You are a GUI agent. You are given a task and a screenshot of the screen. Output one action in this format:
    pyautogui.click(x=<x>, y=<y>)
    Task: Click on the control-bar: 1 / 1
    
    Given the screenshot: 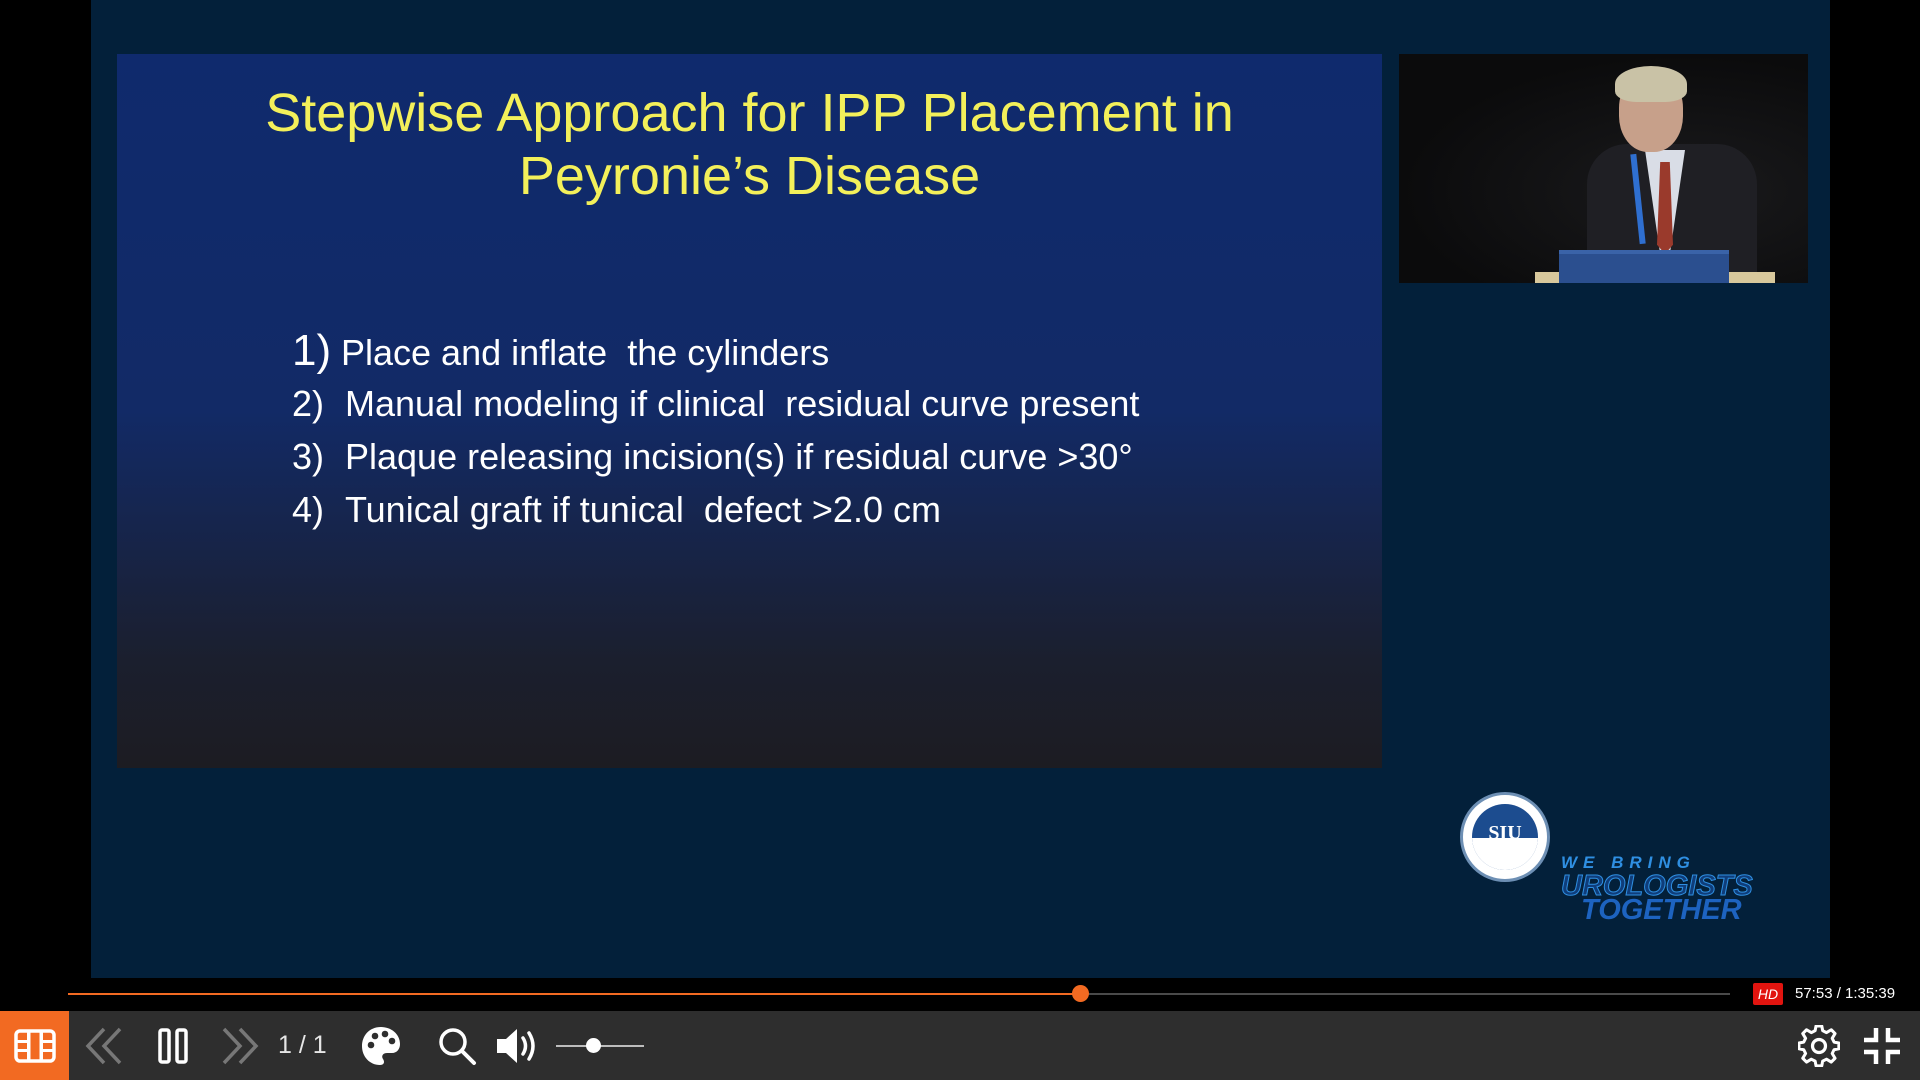 What is the action you would take?
    pyautogui.click(x=960, y=1045)
    